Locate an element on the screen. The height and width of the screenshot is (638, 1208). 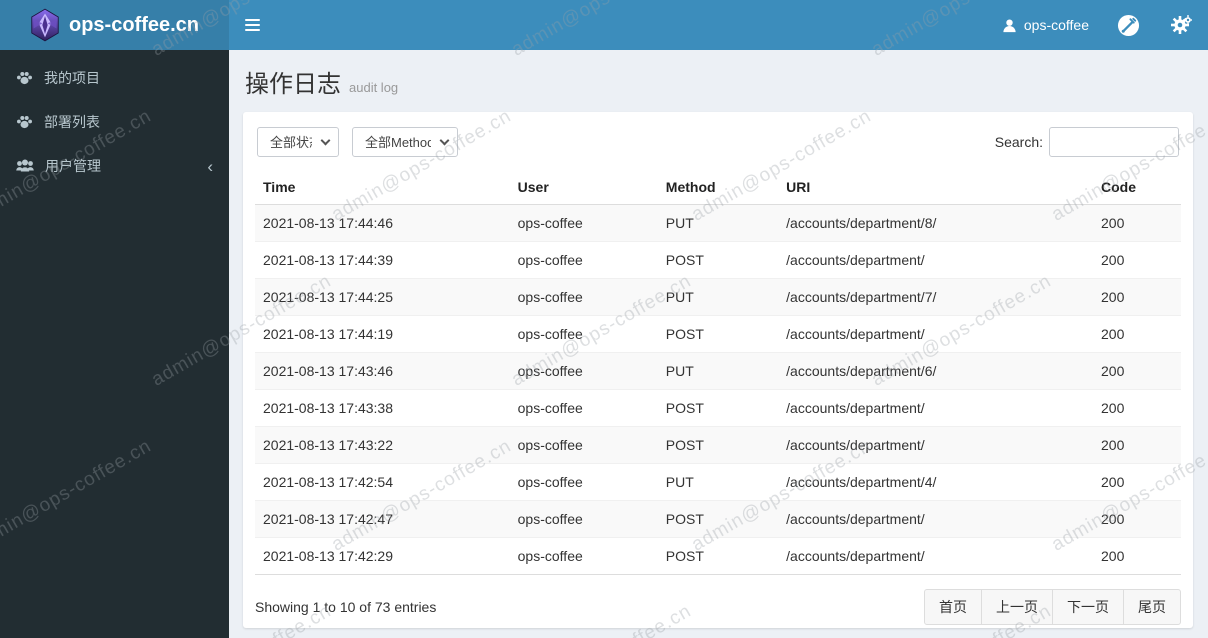
cell-time: 2021-08-13 17:42:29 is located at coordinates (382, 556).